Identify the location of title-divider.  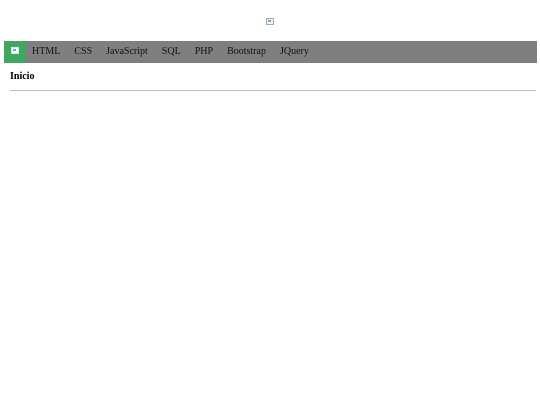
(273, 90).